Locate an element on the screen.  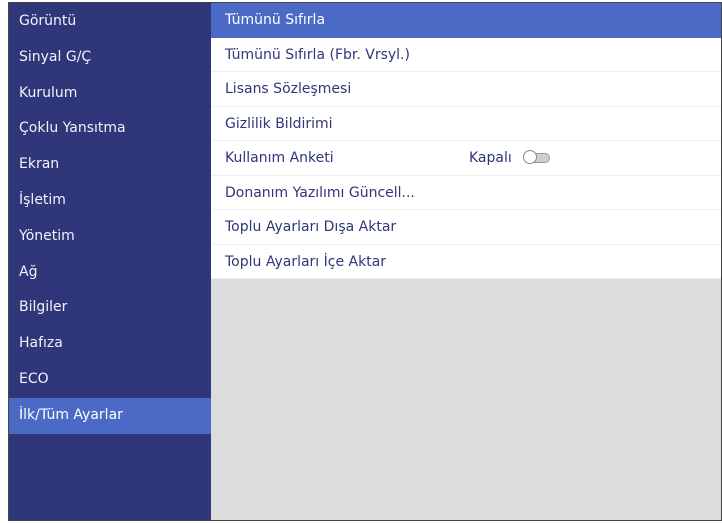
sidebar-item-coklu-yansitma: Çoklu Yansıtma is located at coordinates (110, 129).